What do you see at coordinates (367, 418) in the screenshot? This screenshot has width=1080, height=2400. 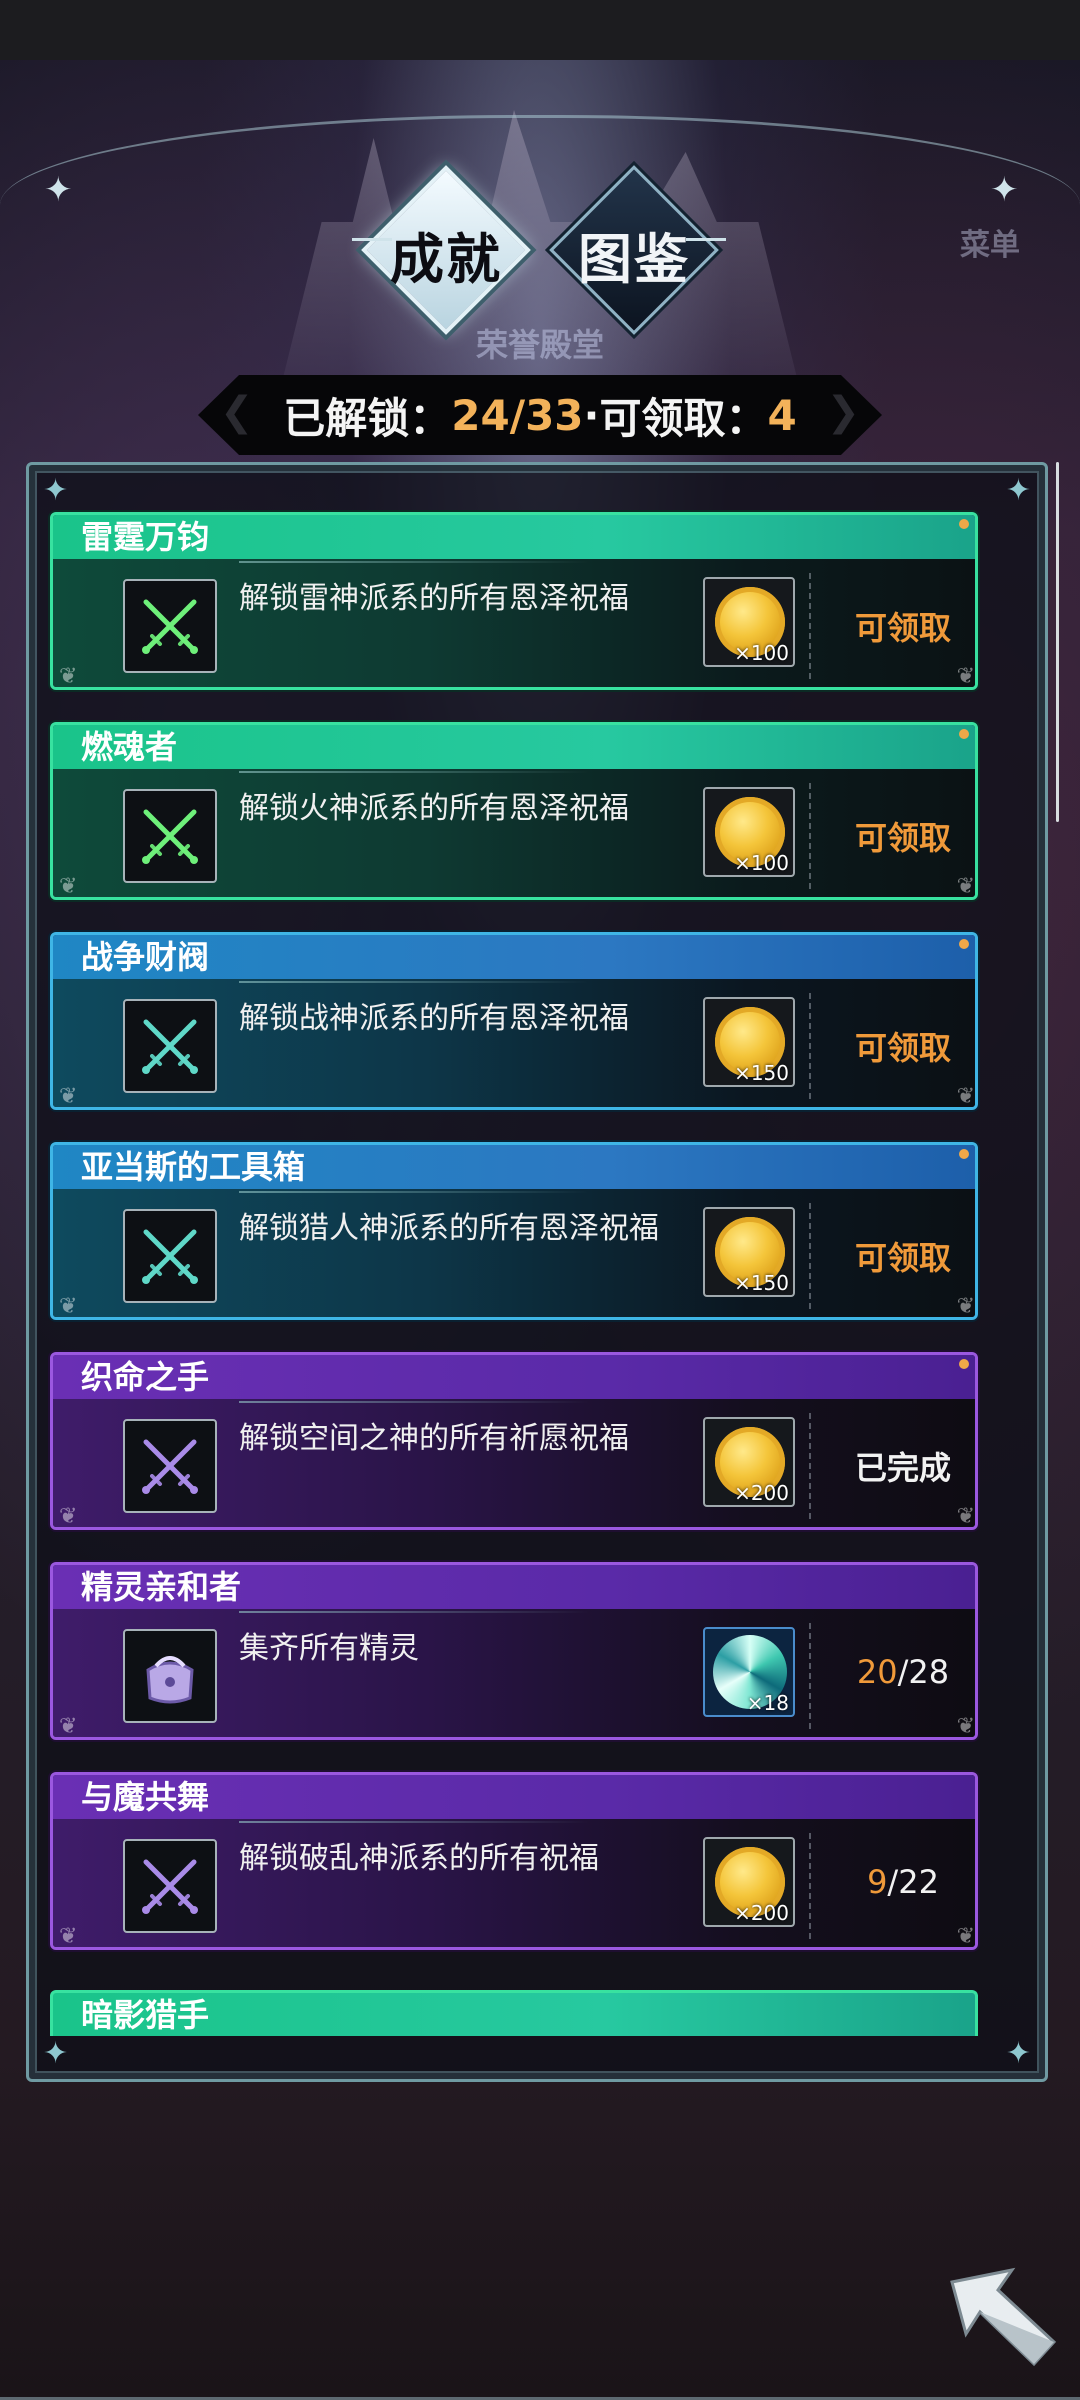 I see `unlocked-label: 已解锁：` at bounding box center [367, 418].